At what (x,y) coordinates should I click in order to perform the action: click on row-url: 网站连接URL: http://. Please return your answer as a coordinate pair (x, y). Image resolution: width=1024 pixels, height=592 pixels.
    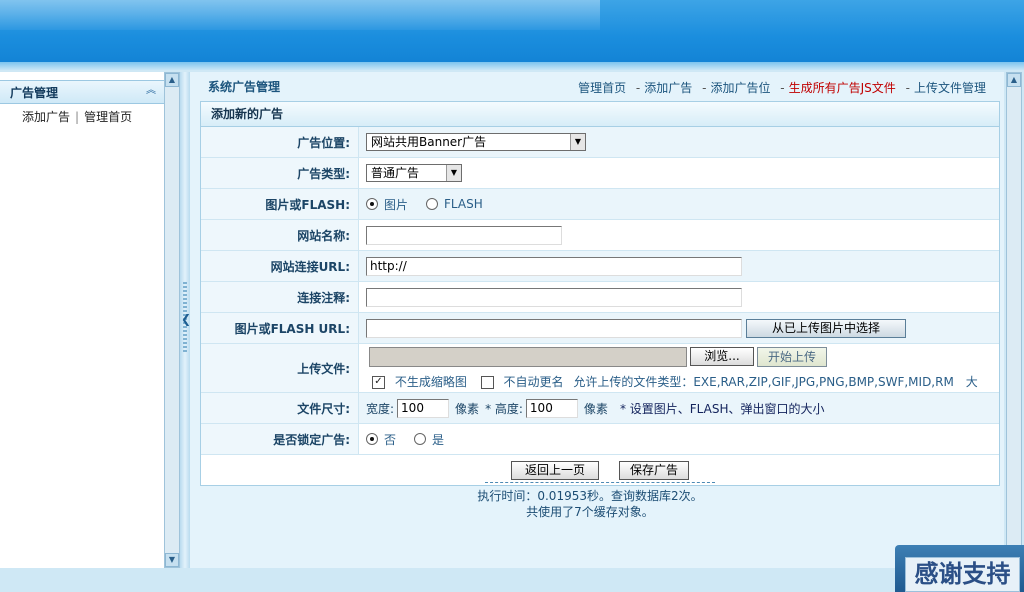
    Looking at the image, I should click on (600, 266).